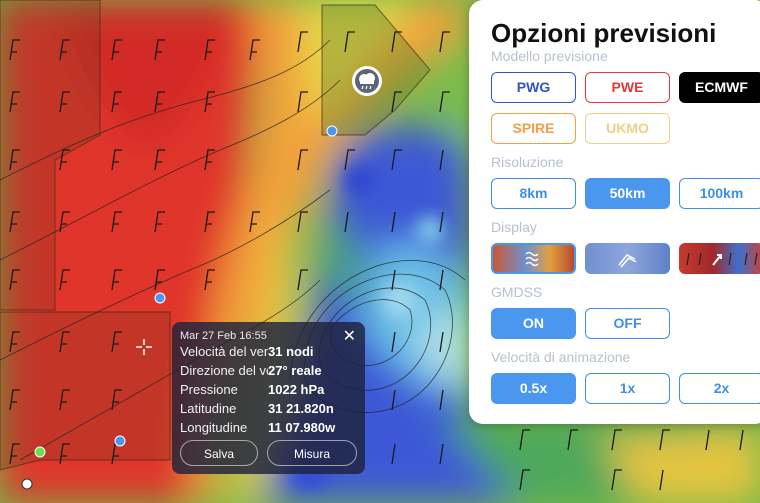 The height and width of the screenshot is (503, 760). Describe the element at coordinates (627, 323) in the screenshot. I see `gmdss-off-toggle: OFF` at that location.